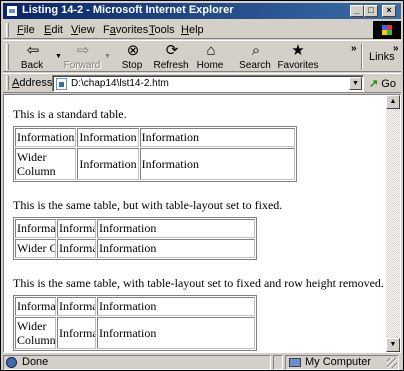 The height and width of the screenshot is (371, 404). Describe the element at coordinates (26, 30) in the screenshot. I see `menu-file: File` at that location.